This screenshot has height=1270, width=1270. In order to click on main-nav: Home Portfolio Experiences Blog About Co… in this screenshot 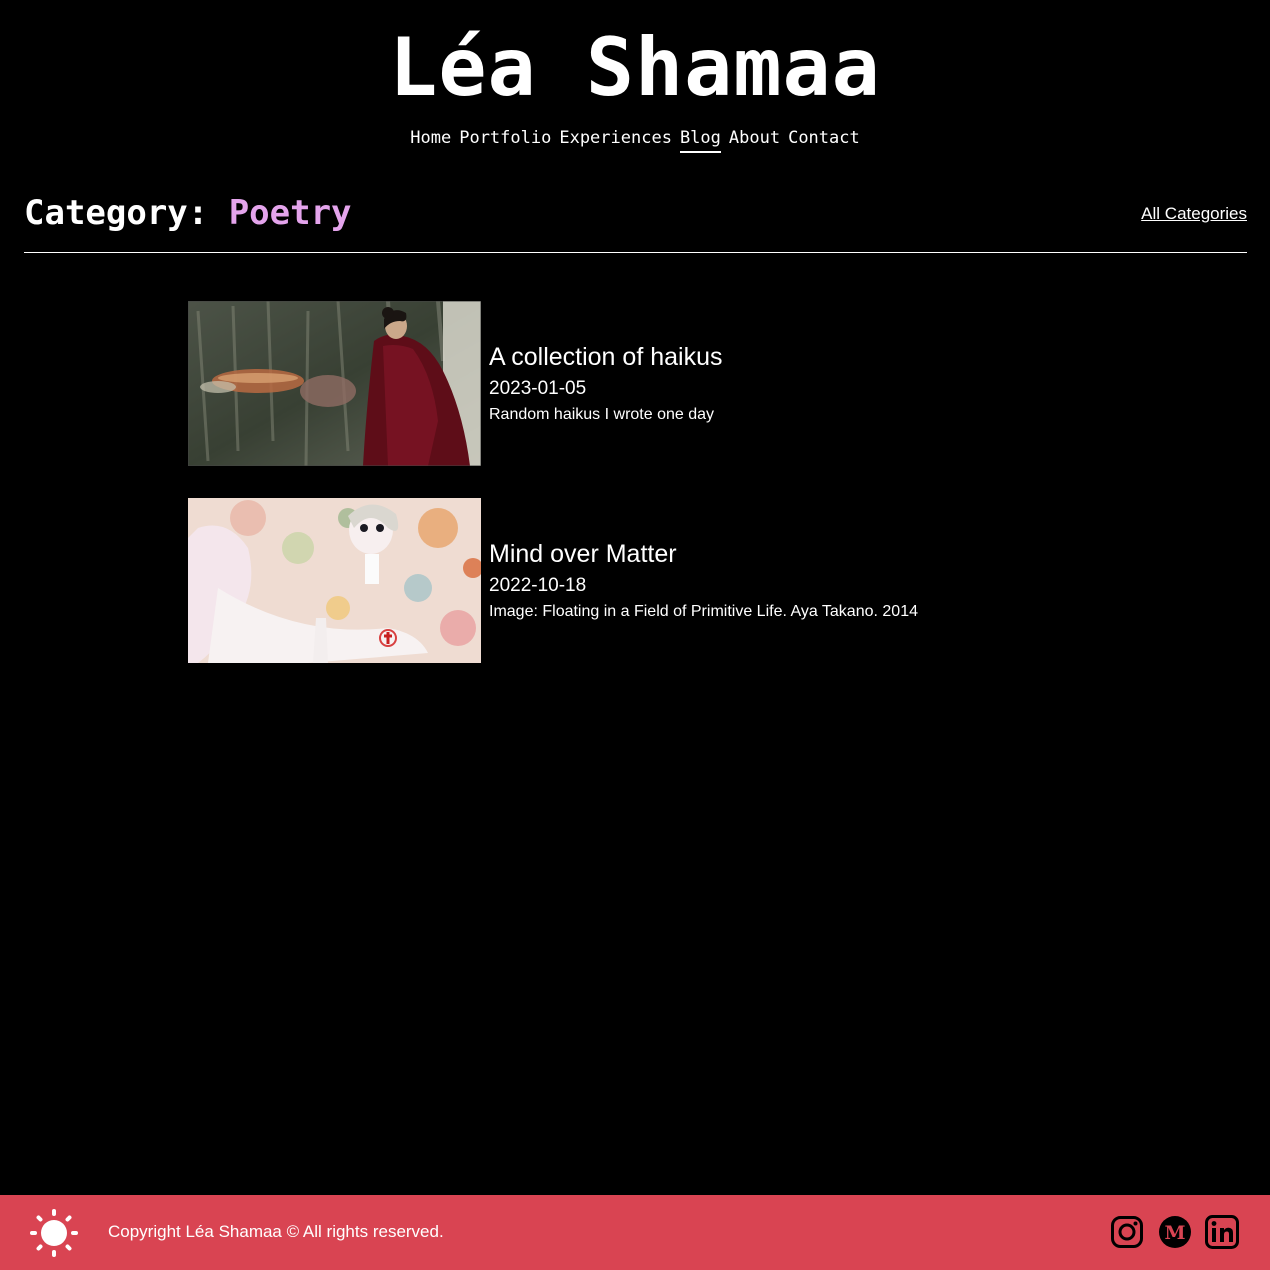, I will do `click(635, 140)`.